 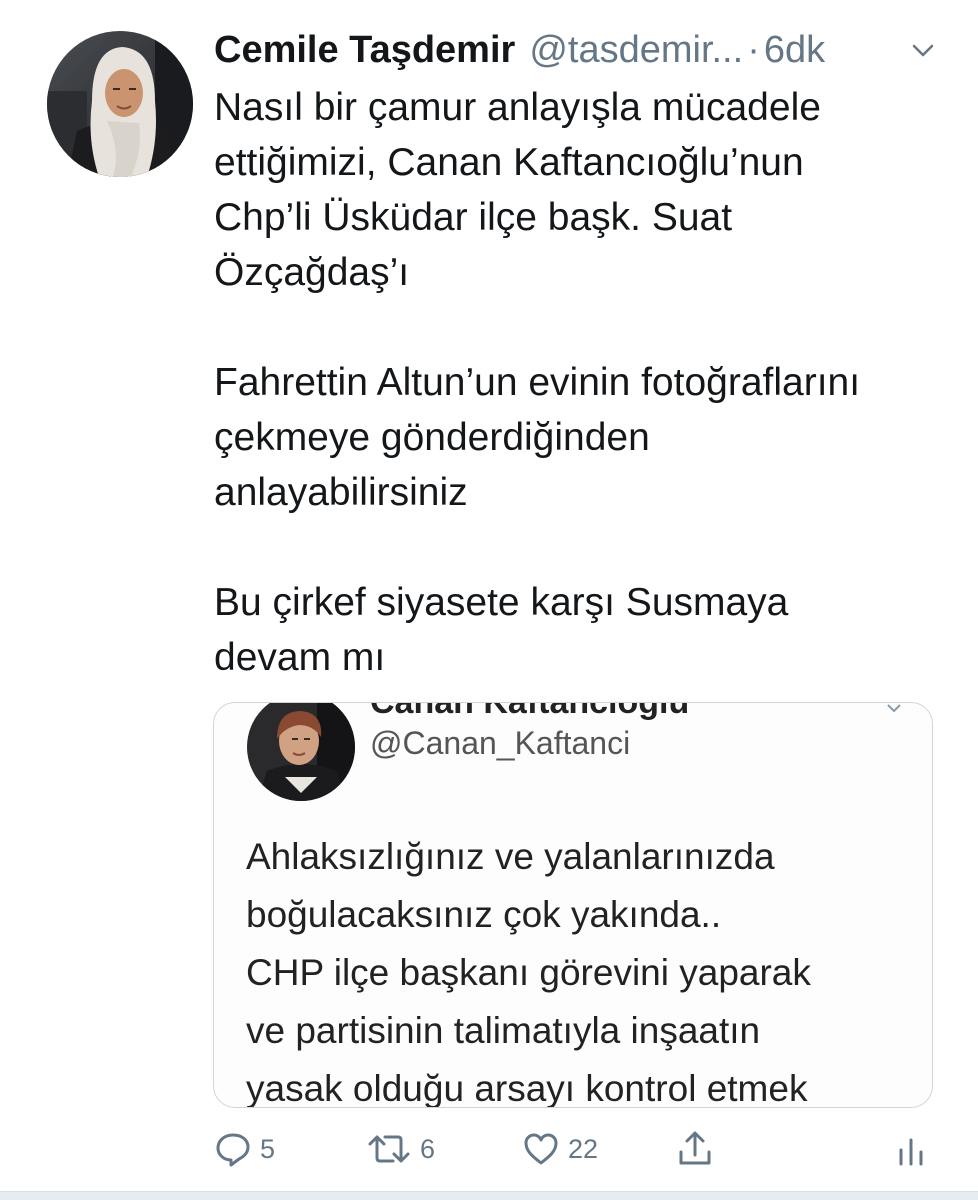 I want to click on share-button, so click(x=695, y=1149).